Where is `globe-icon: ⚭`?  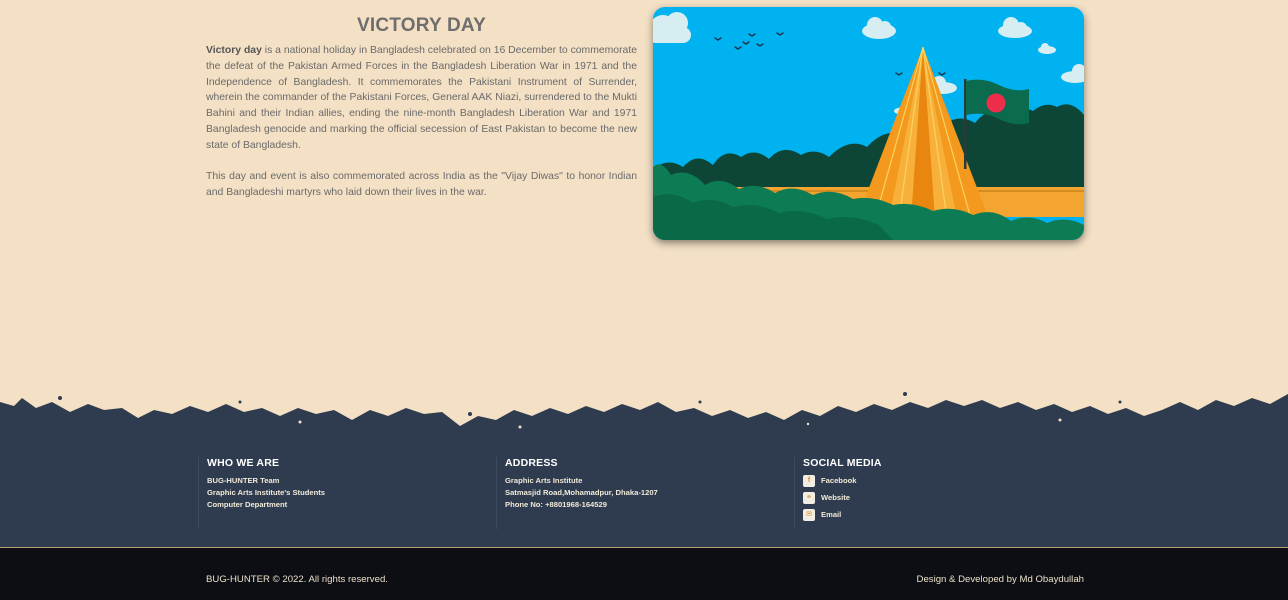 globe-icon: ⚭ is located at coordinates (809, 497).